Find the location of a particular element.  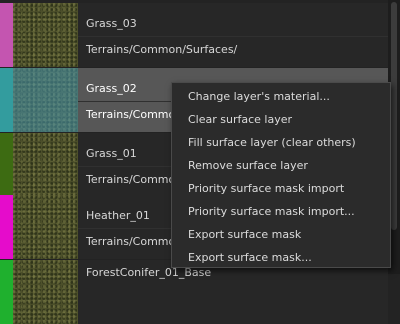

row-separator is located at coordinates (233, 36).